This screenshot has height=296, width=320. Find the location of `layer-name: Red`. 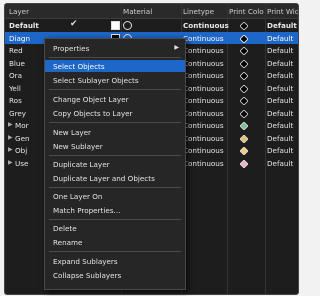

layer-name: Red is located at coordinates (16, 50).